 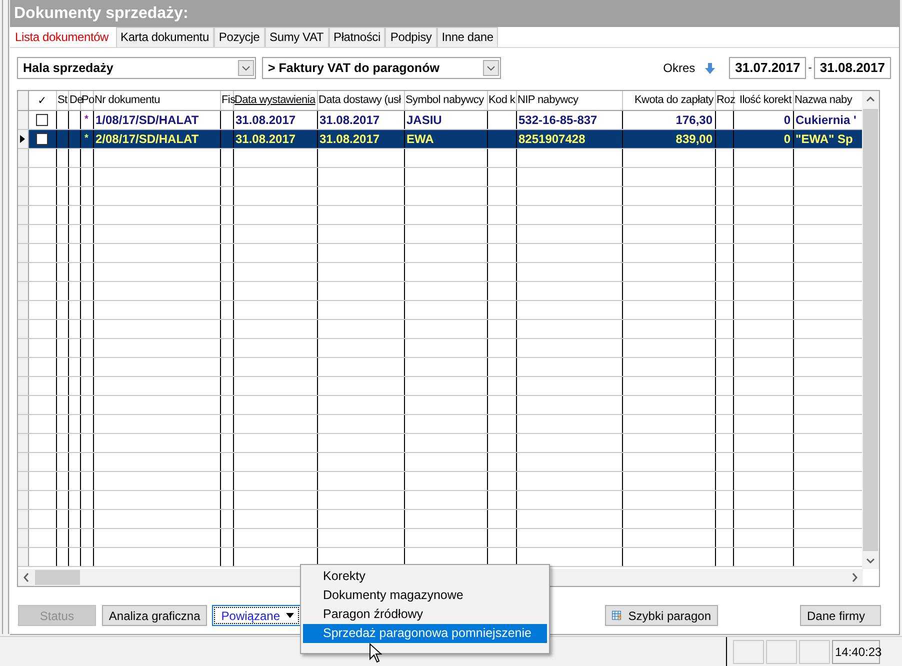 I want to click on column-header: Nazwa naby, so click(x=823, y=100).